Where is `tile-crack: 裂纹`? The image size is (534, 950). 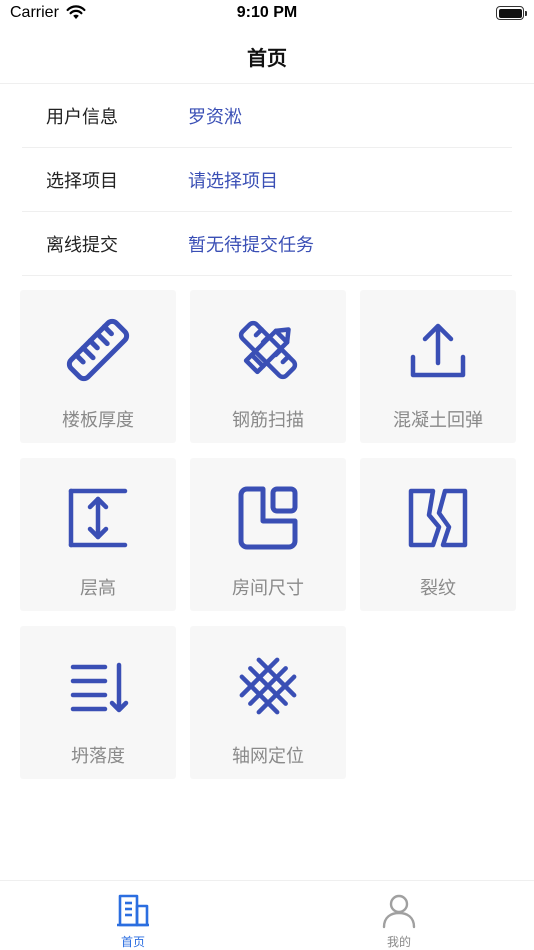 tile-crack: 裂纹 is located at coordinates (438, 534).